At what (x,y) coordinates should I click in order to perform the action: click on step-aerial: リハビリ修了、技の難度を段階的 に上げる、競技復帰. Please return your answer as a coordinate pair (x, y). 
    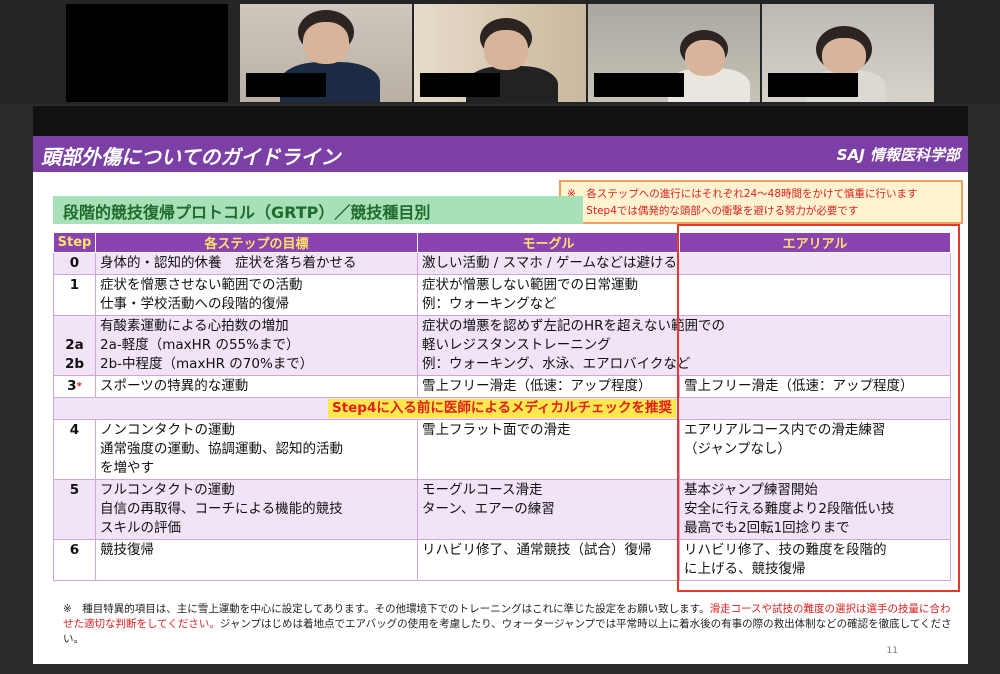
    Looking at the image, I should click on (815, 560).